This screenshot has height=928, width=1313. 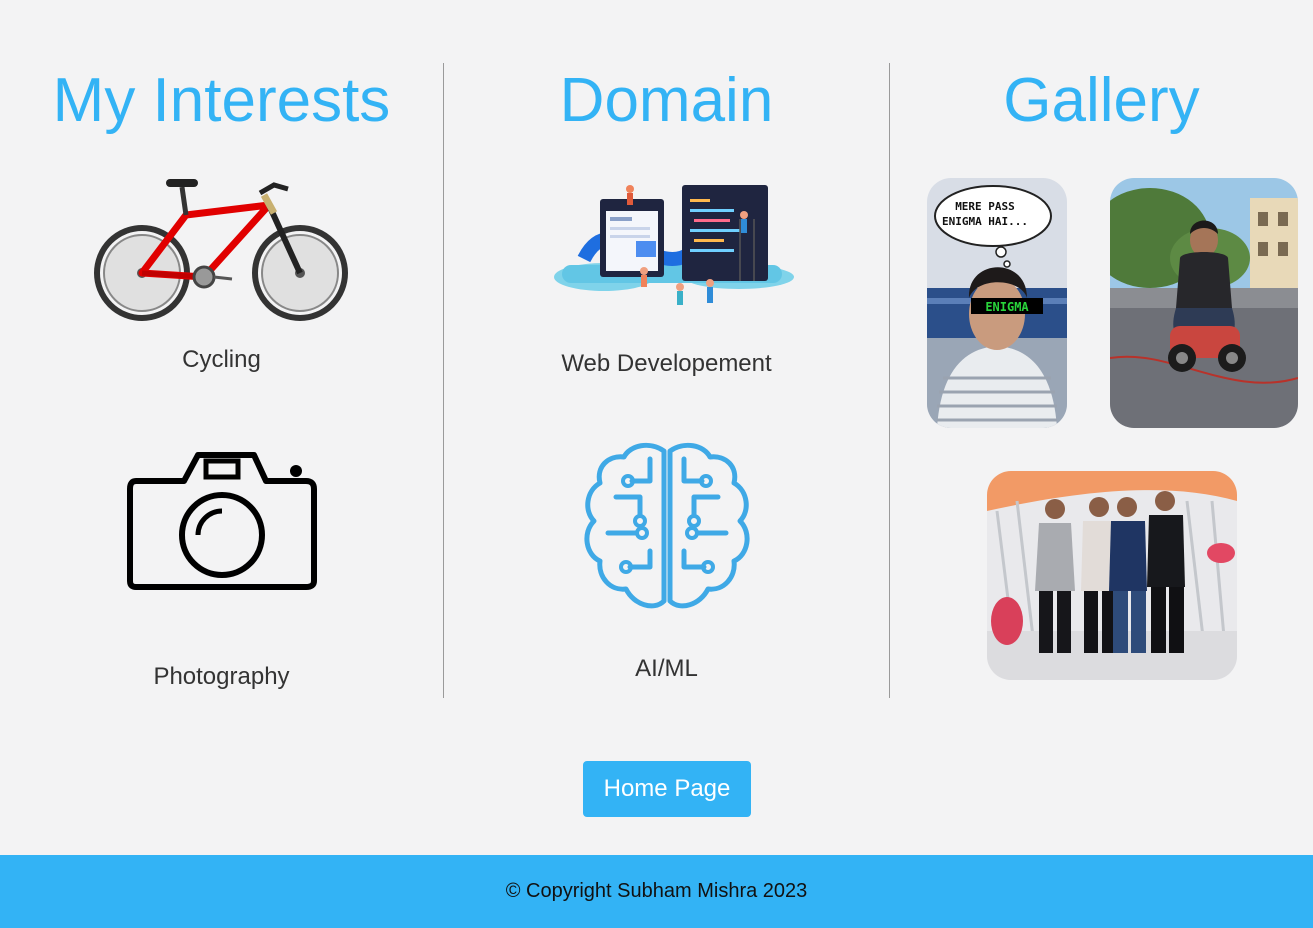 I want to click on web-development-illustration, so click(x=674, y=245).